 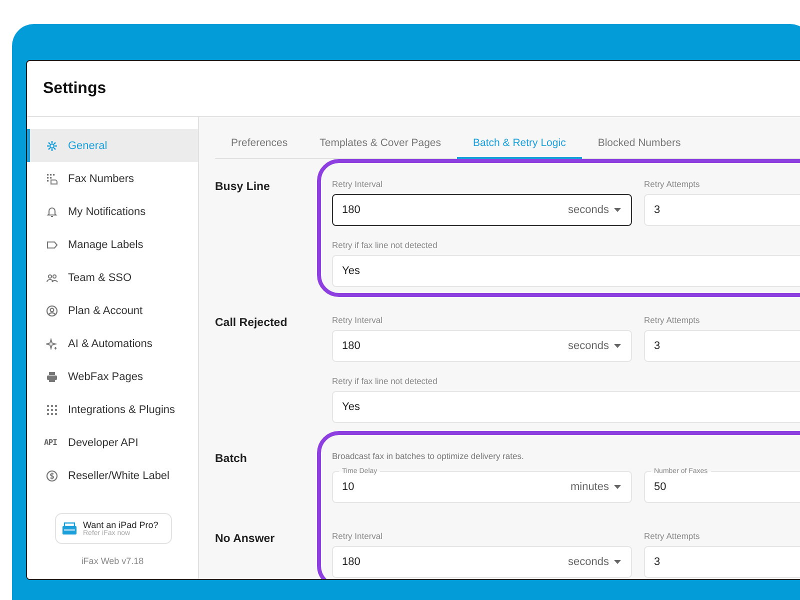 I want to click on dot-grid-icon, so click(x=52, y=410).